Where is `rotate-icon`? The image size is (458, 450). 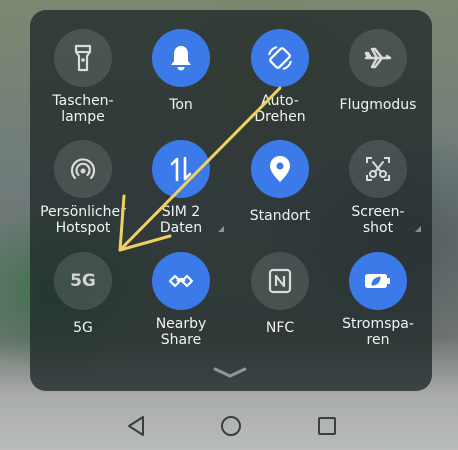 rotate-icon is located at coordinates (280, 58).